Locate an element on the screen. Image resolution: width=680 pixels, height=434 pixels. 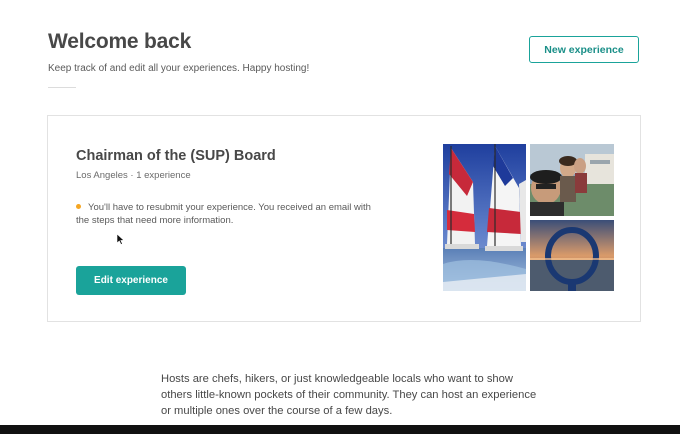
divider is located at coordinates (62, 87).